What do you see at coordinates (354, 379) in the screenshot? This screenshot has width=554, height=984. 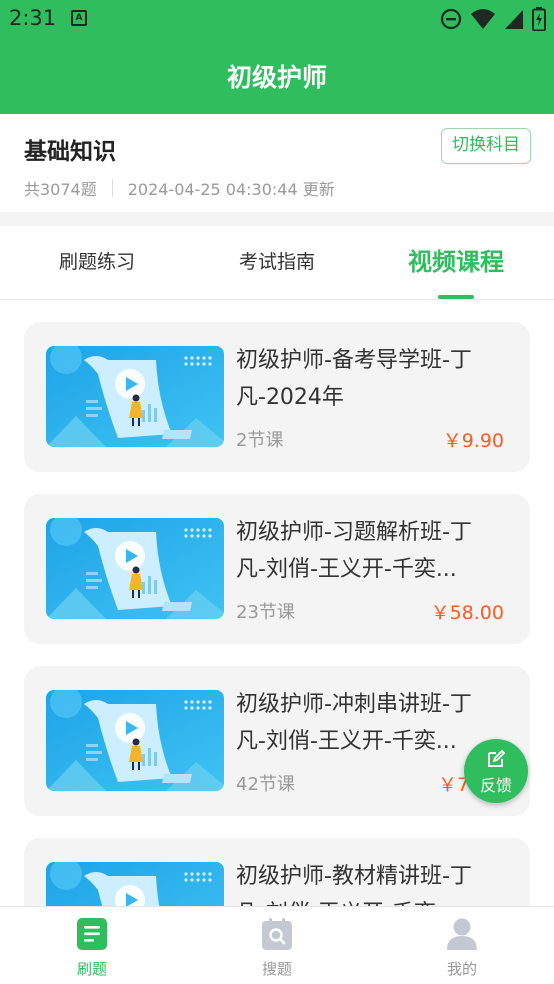 I see `course-title: 初级护师-备考导学班-丁凡-2024年` at bounding box center [354, 379].